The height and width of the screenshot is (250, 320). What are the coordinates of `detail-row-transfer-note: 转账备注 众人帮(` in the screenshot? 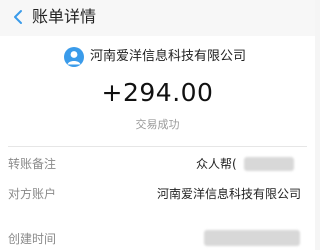 It's located at (157, 164).